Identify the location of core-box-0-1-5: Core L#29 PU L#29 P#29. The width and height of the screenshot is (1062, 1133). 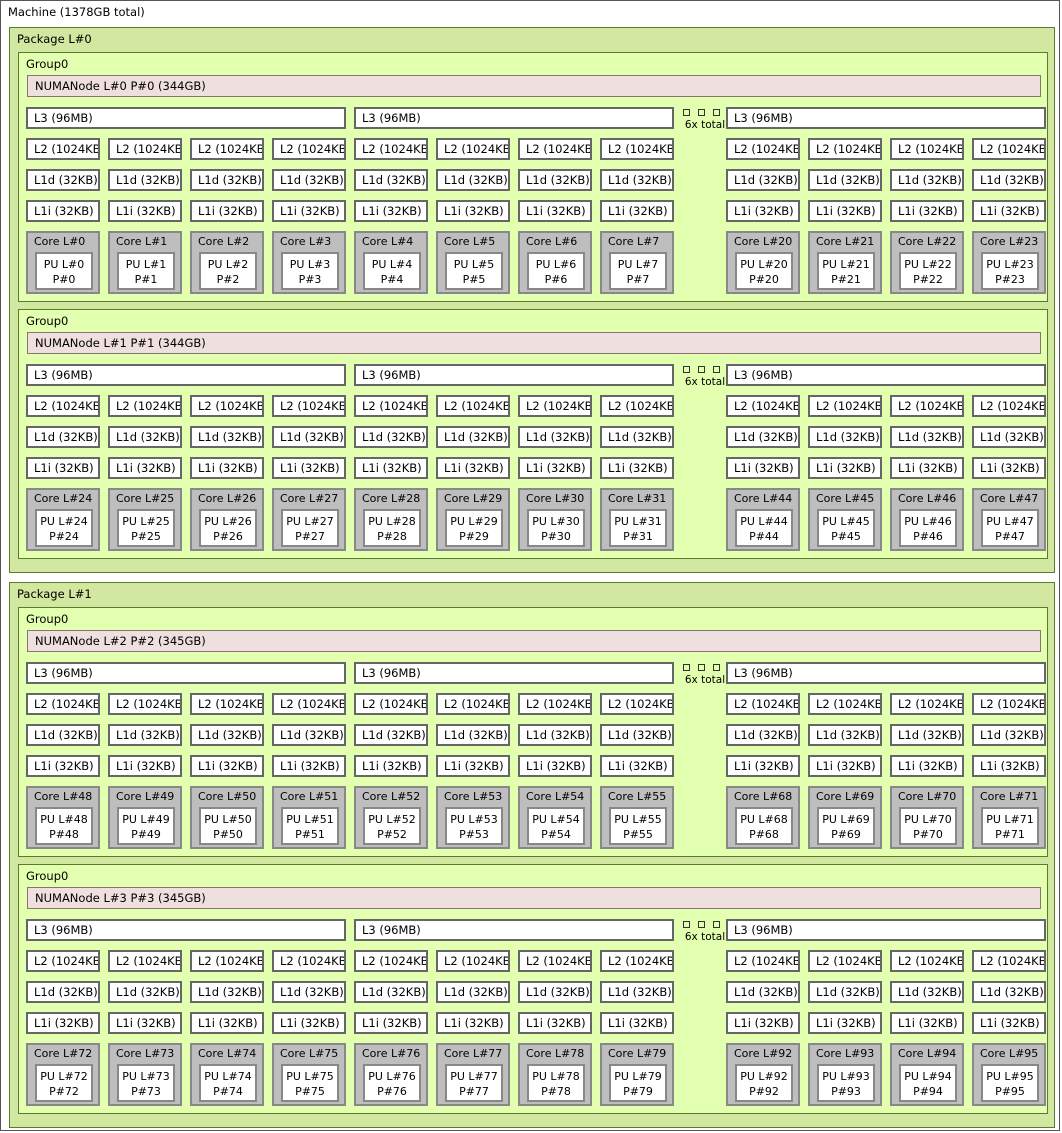
(473, 519).